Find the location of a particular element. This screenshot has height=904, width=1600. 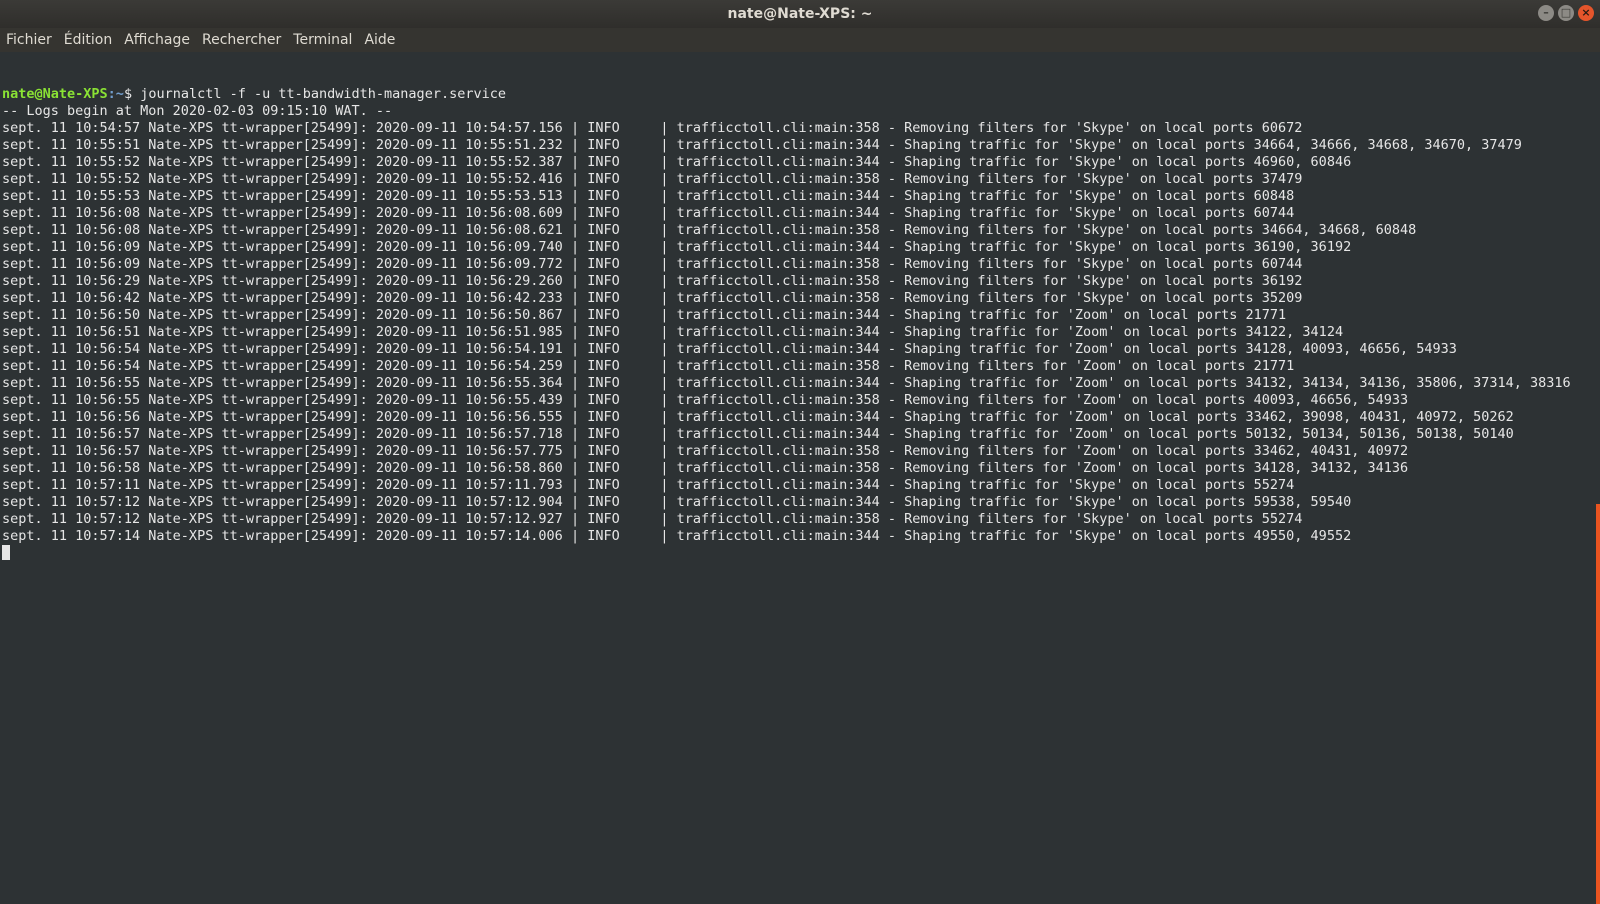

maximize-button: □ is located at coordinates (1566, 13).